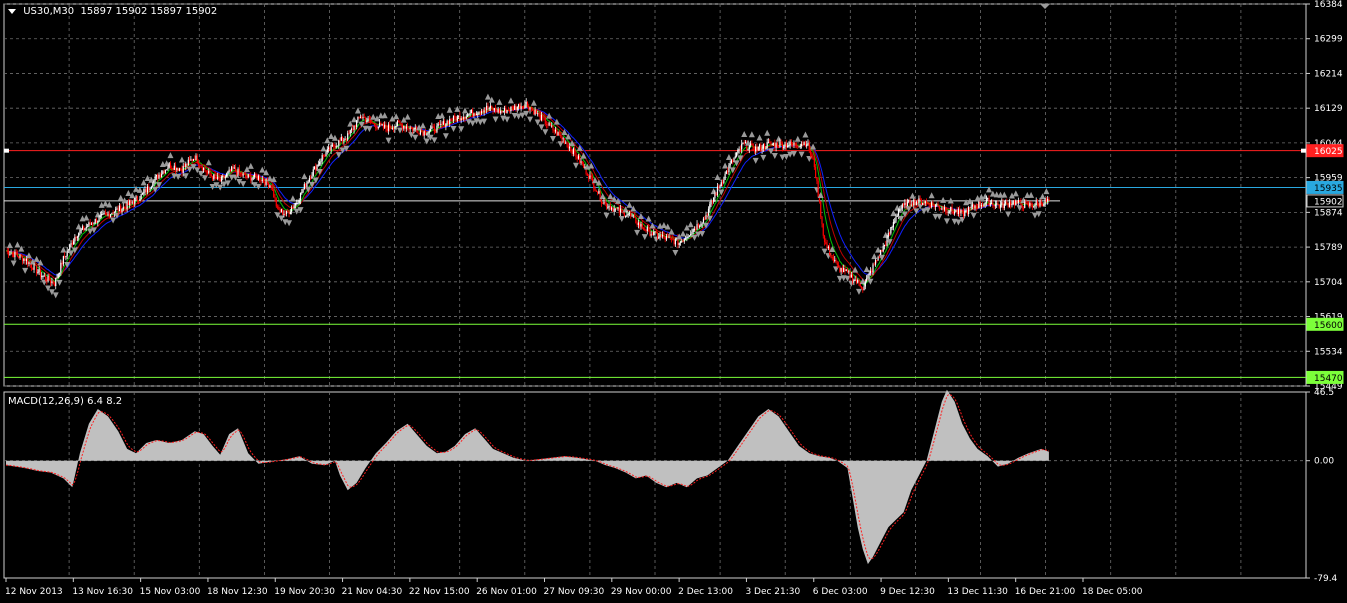 This screenshot has height=603, width=1347. I want to click on timeframe-label: M30, so click(63, 11).